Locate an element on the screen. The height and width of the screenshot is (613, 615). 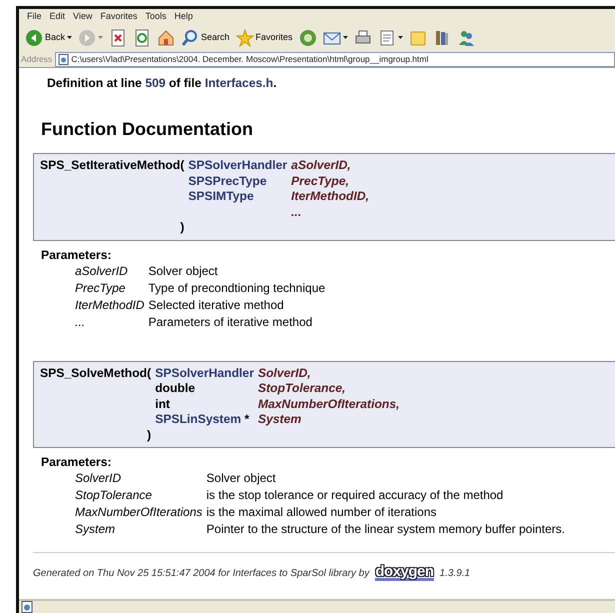
favorites-button: Favorites is located at coordinates (264, 38).